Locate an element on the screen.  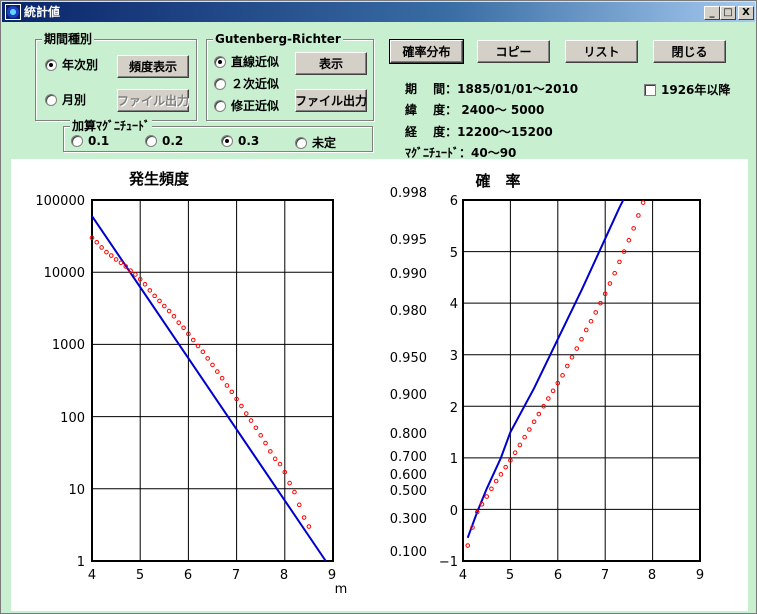
prob-tick-0500: 0.500 is located at coordinates (408, 491).